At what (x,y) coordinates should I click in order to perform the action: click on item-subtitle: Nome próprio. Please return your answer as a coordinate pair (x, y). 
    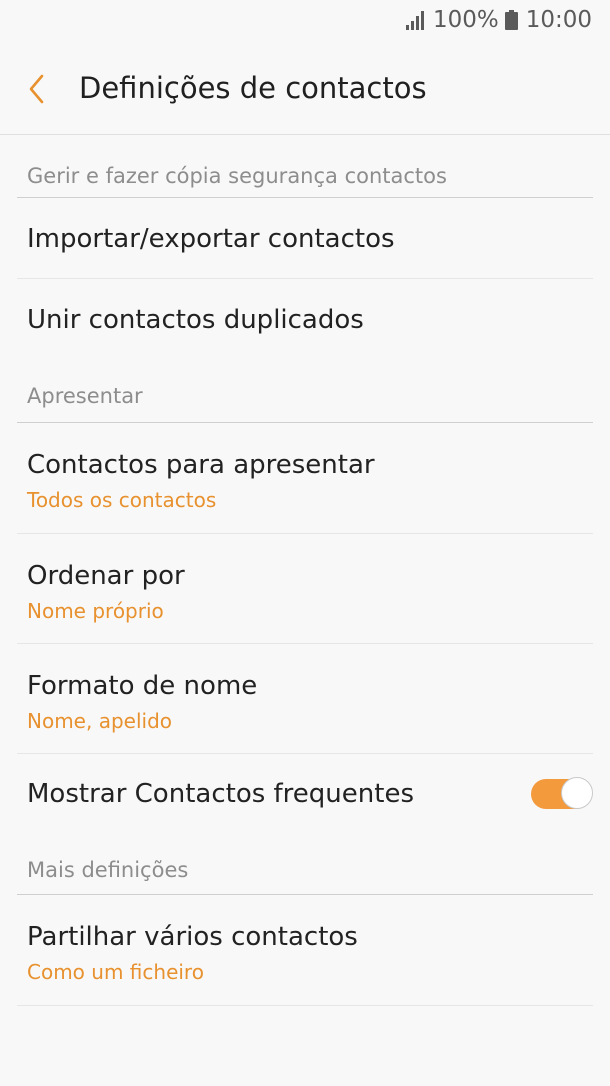
    Looking at the image, I should click on (95, 611).